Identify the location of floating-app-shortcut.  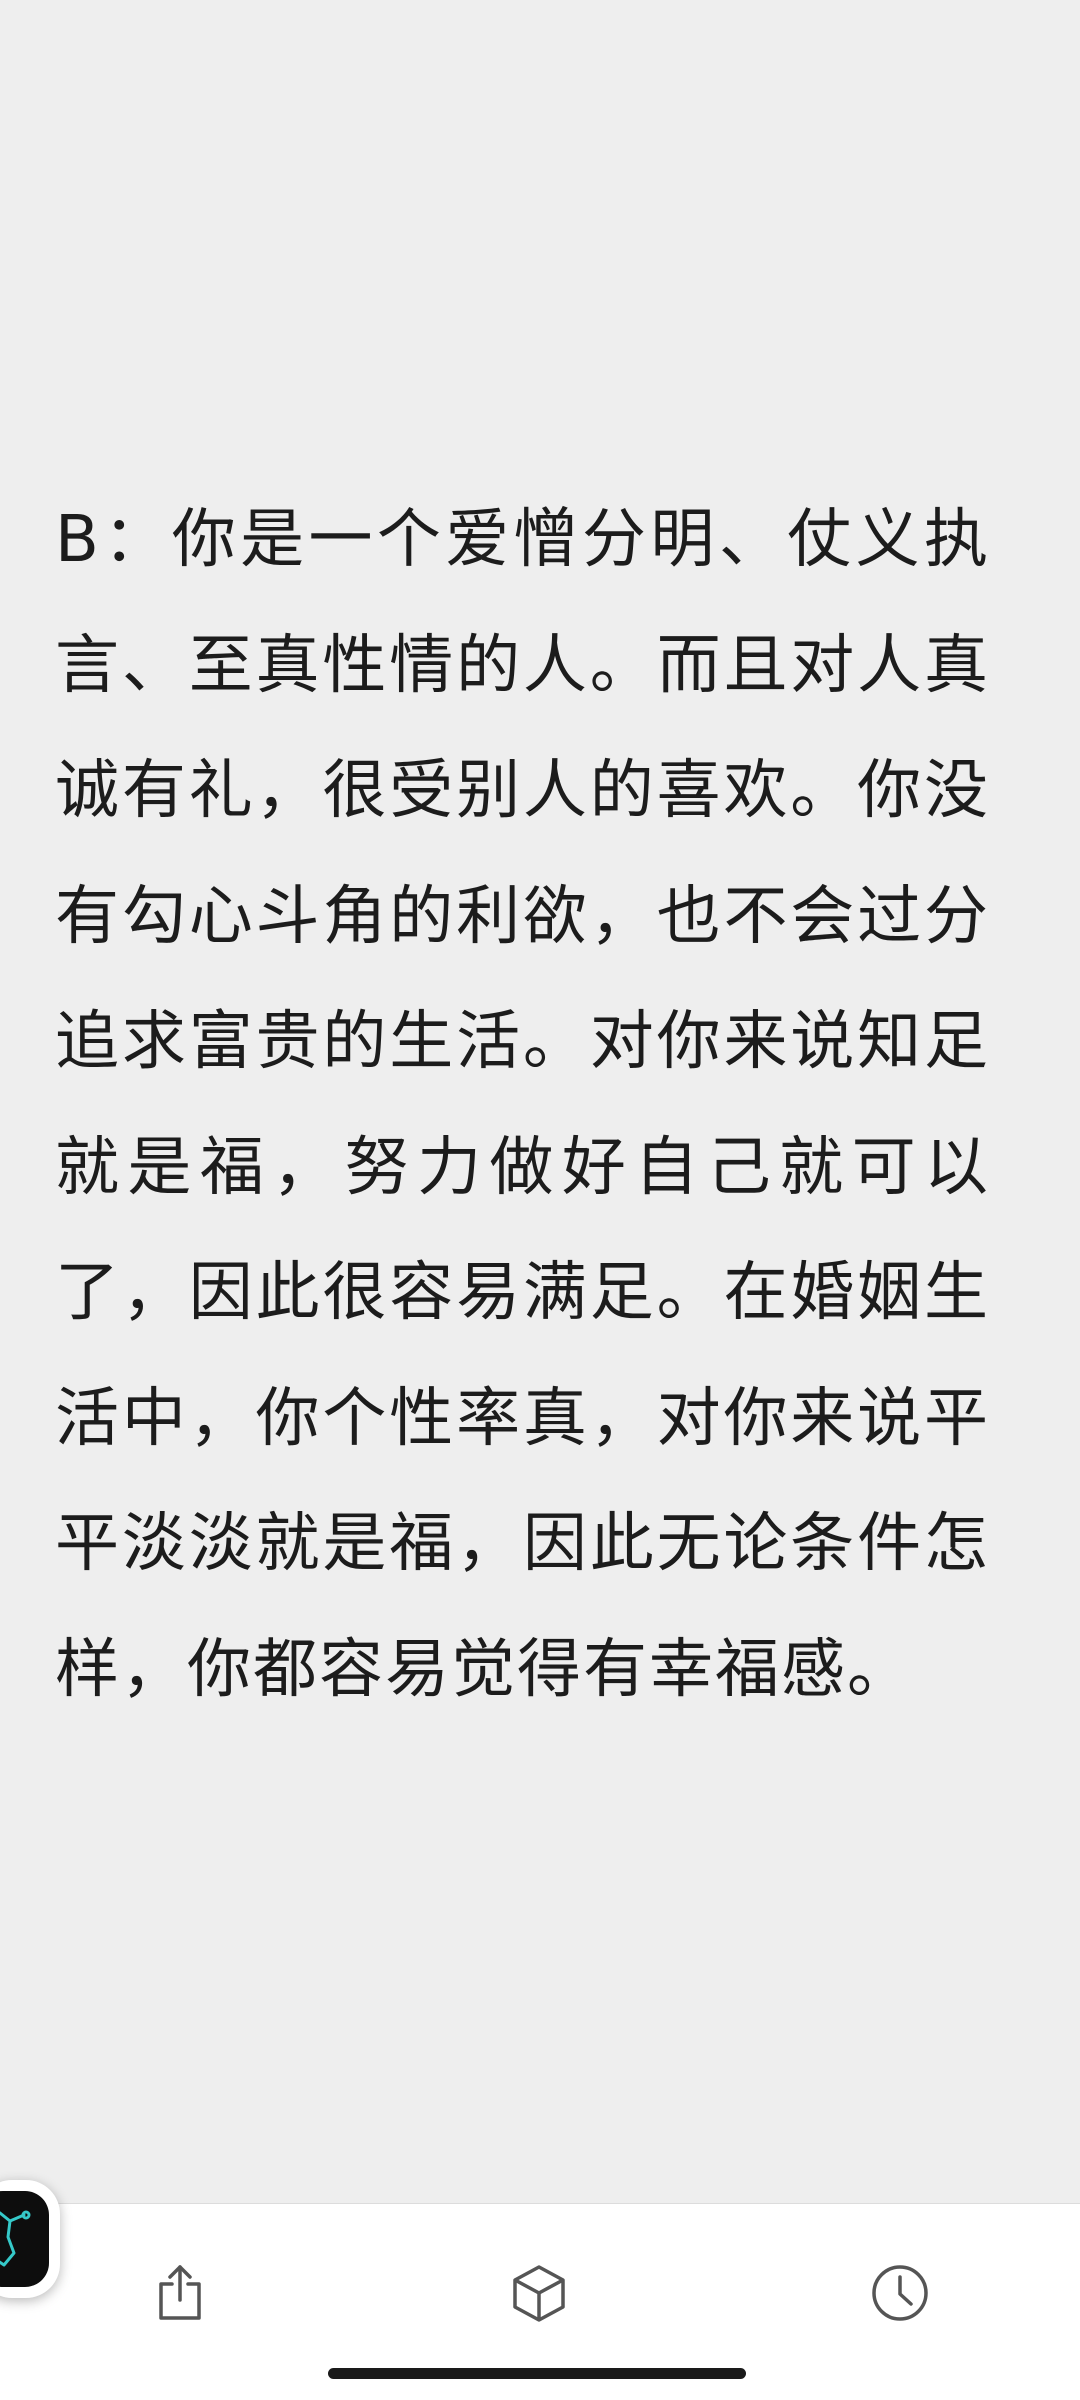
(30, 2239).